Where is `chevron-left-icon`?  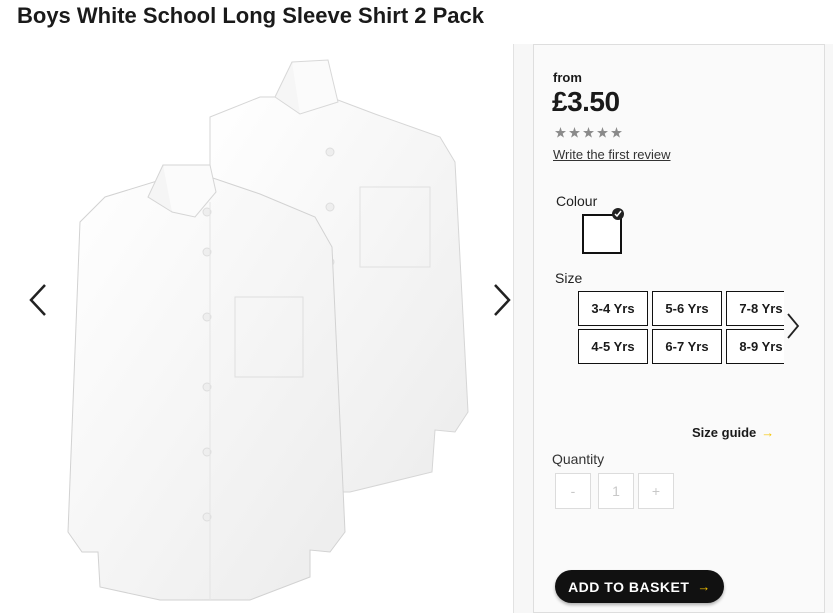 chevron-left-icon is located at coordinates (37, 300).